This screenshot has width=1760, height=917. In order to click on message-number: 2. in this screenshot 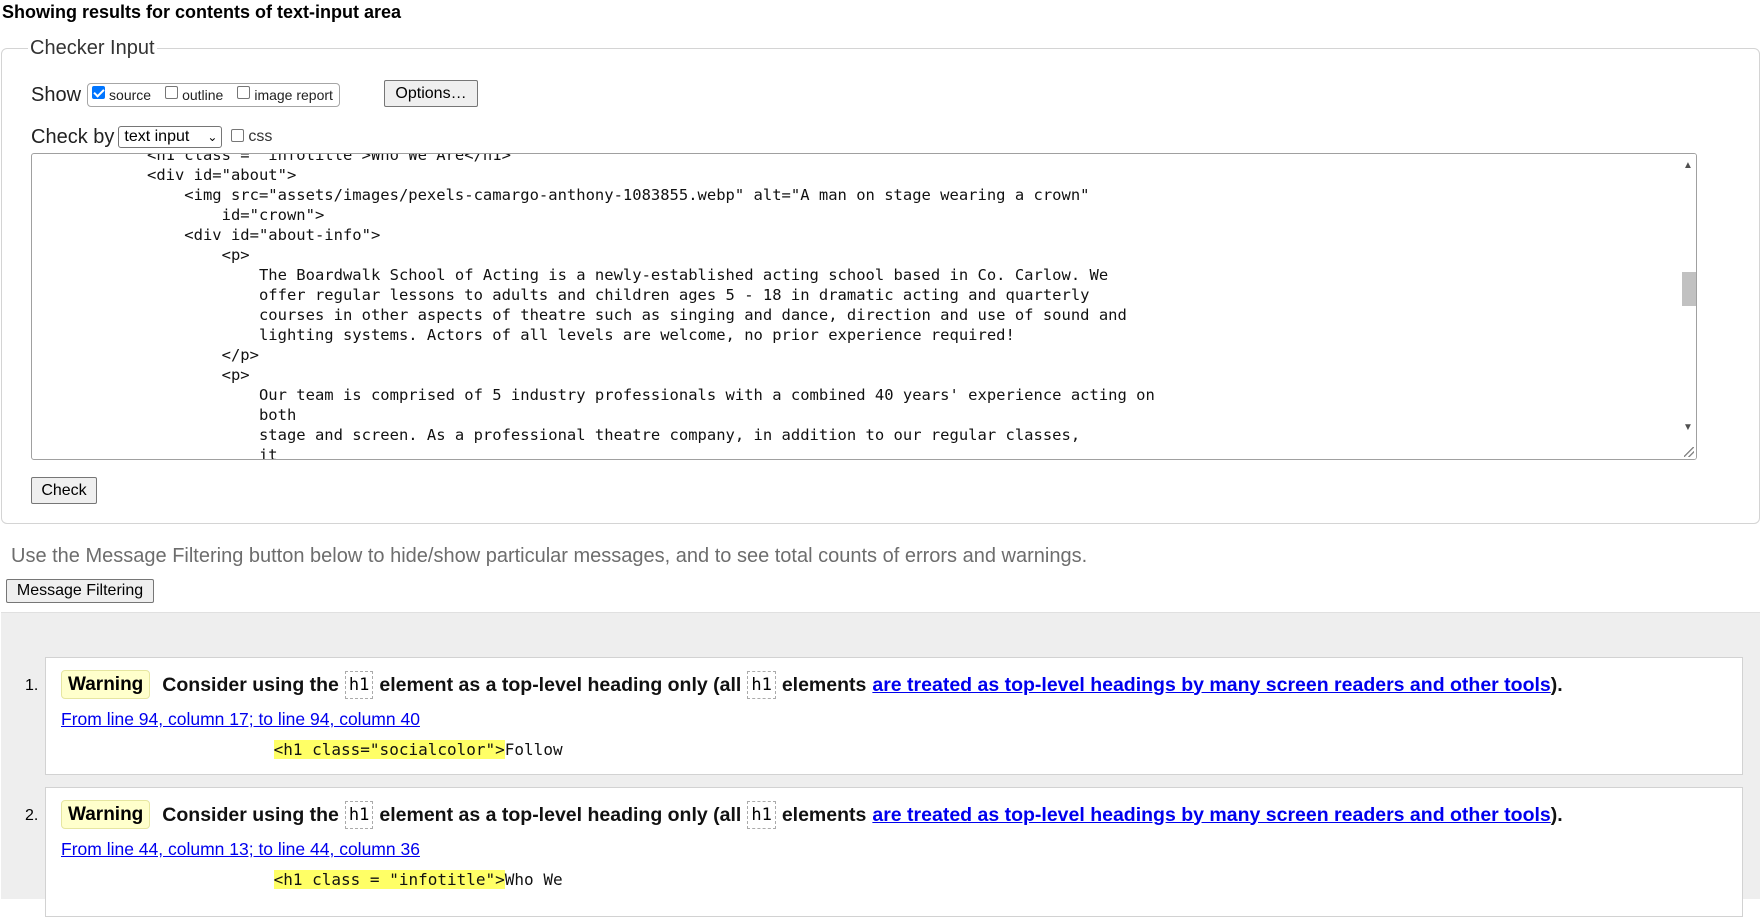, I will do `click(32, 815)`.